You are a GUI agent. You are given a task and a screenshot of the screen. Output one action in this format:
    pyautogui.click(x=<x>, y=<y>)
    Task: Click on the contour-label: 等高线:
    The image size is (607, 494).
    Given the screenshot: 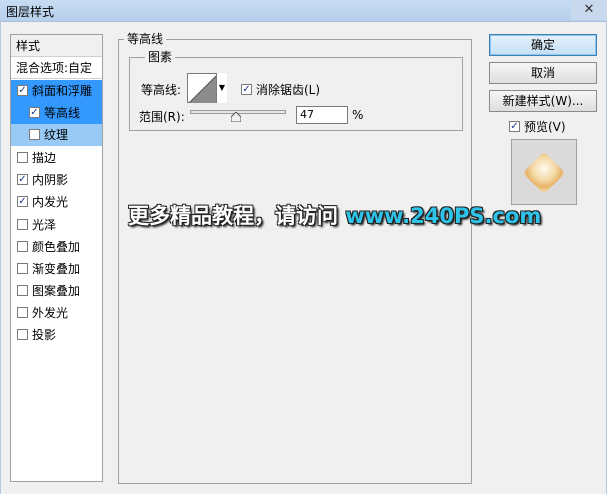 What is the action you would take?
    pyautogui.click(x=161, y=90)
    